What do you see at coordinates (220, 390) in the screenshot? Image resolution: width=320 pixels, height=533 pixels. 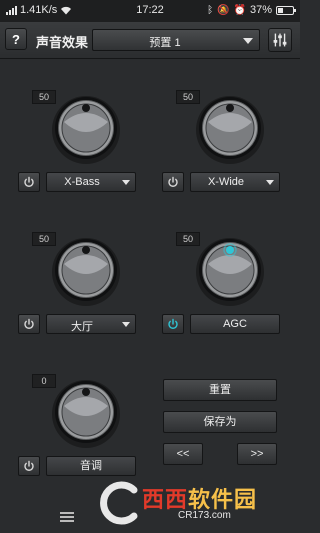 I see `reset-button: 重置` at bounding box center [220, 390].